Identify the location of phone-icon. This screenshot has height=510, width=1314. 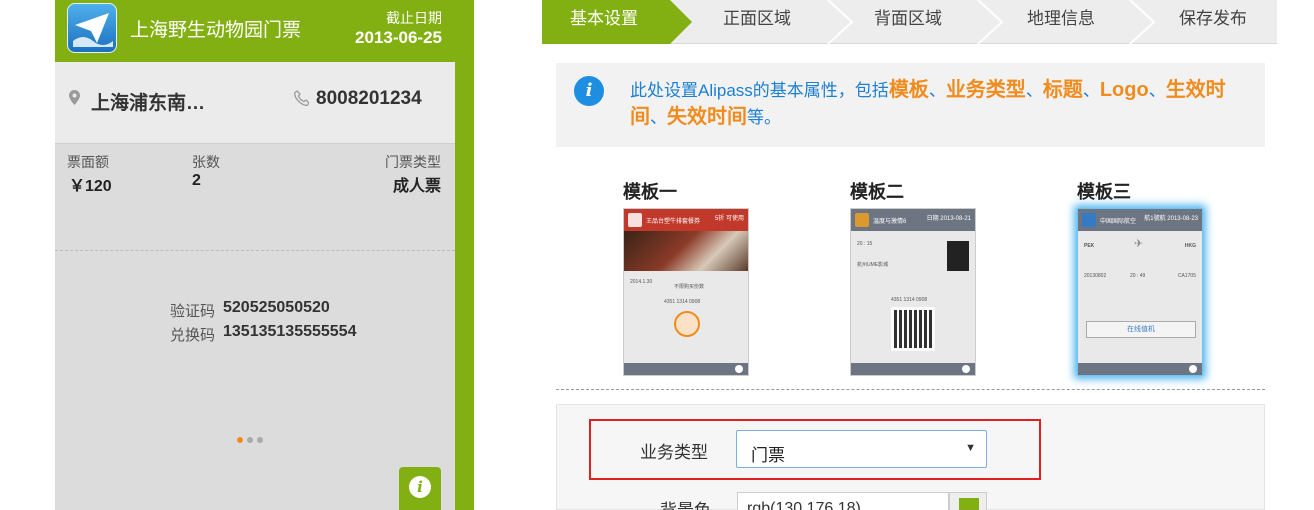
(301, 100).